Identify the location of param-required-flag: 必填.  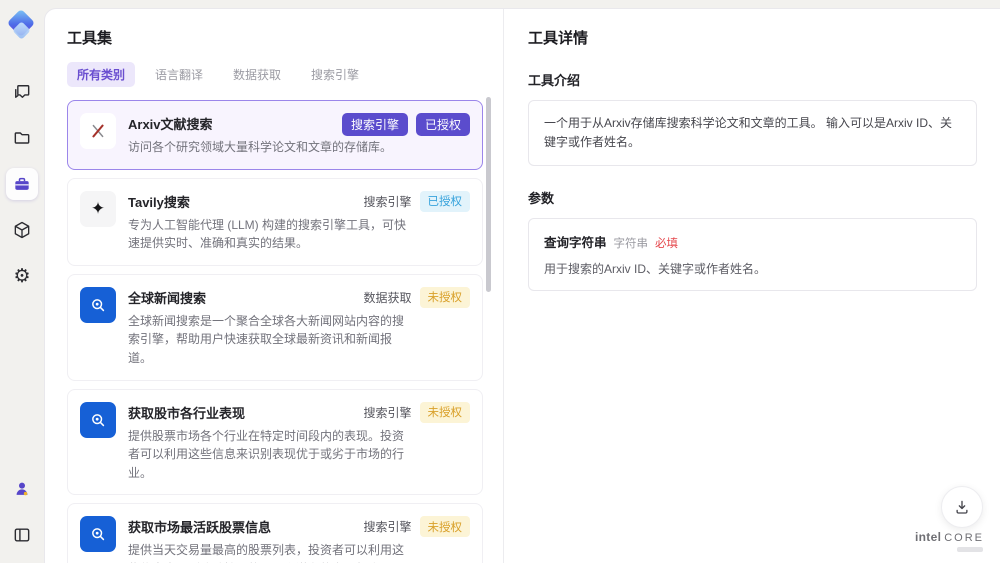
(667, 244).